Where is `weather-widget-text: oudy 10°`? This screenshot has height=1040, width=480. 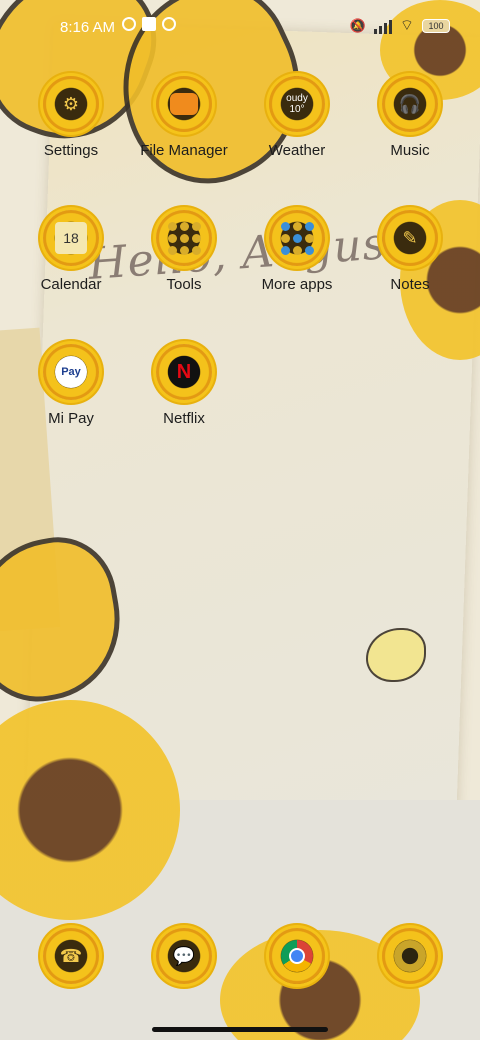
weather-widget-text: oudy 10° is located at coordinates (297, 104).